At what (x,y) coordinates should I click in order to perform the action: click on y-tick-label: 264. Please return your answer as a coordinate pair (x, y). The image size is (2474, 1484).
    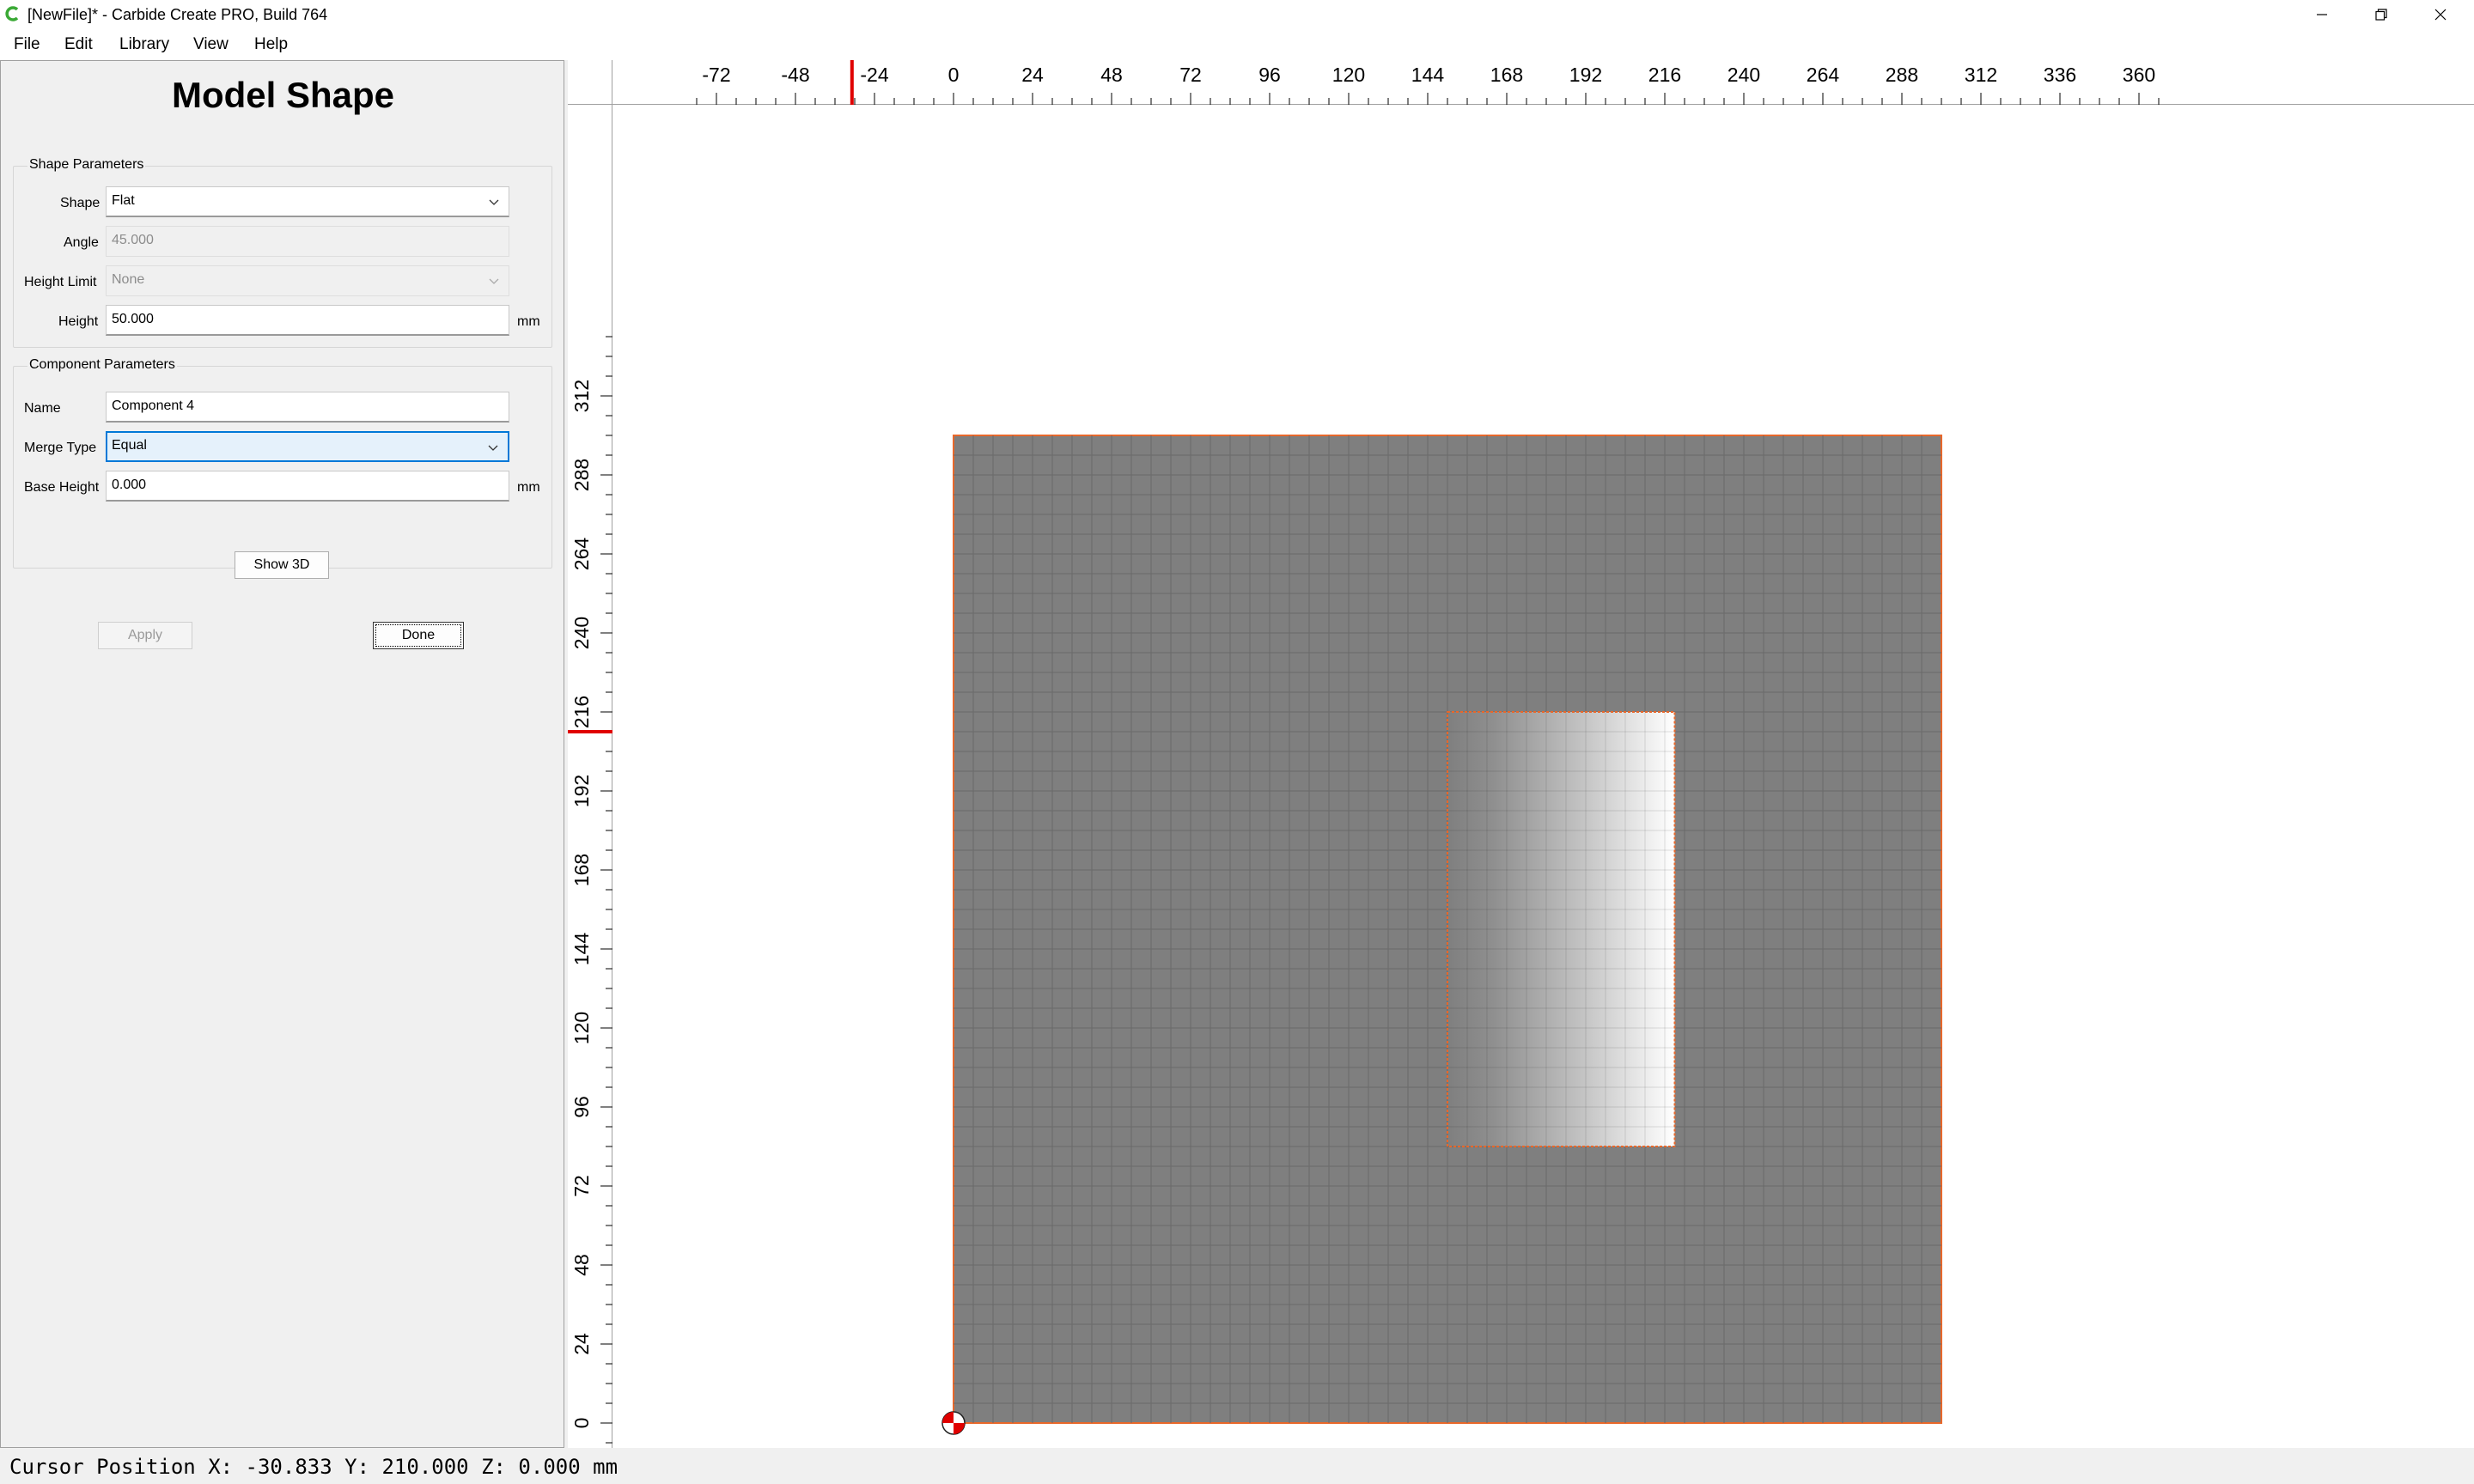
    Looking at the image, I should click on (581, 554).